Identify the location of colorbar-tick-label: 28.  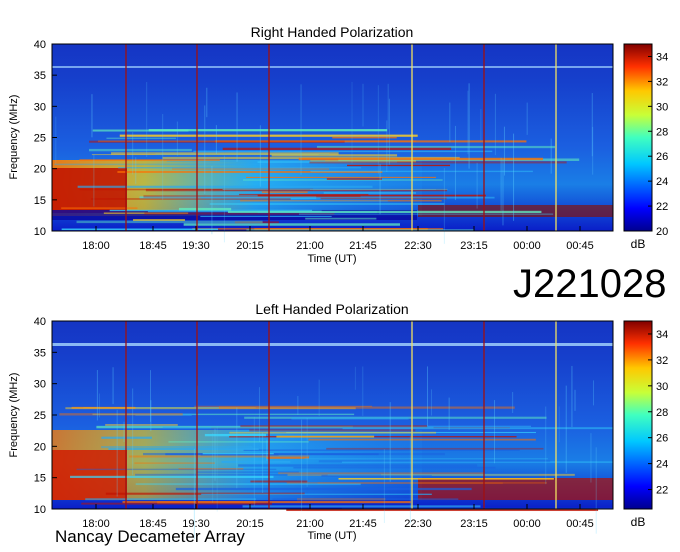
(662, 413).